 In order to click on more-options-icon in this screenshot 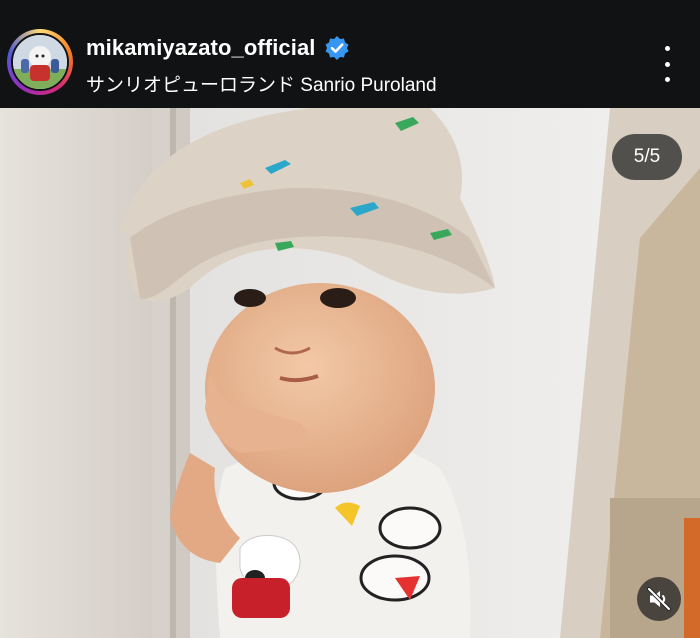, I will do `click(667, 64)`.